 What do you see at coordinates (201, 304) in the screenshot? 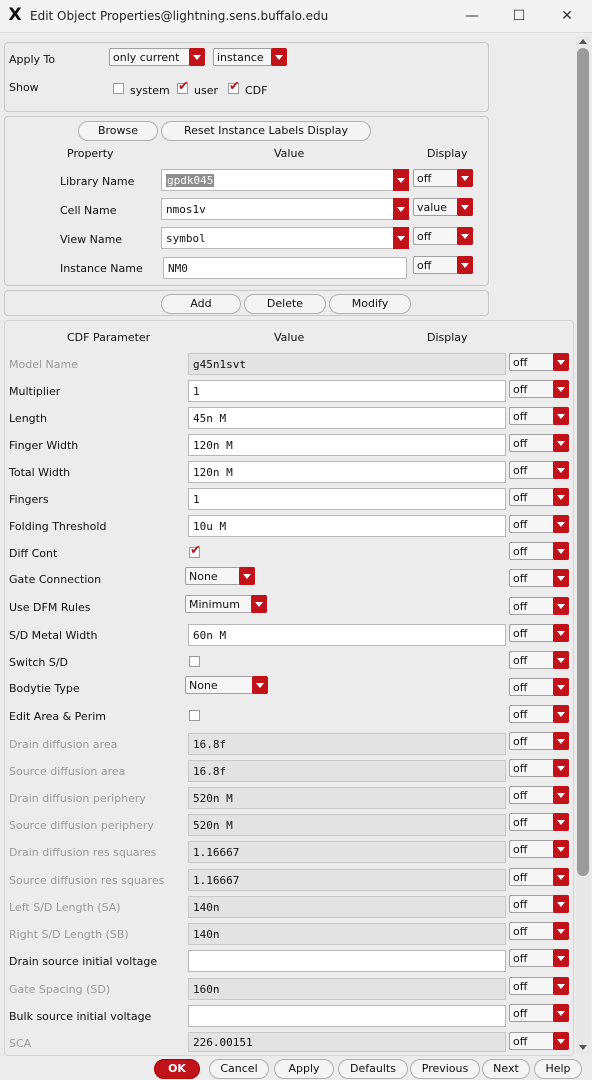
I see `add-button: Add` at bounding box center [201, 304].